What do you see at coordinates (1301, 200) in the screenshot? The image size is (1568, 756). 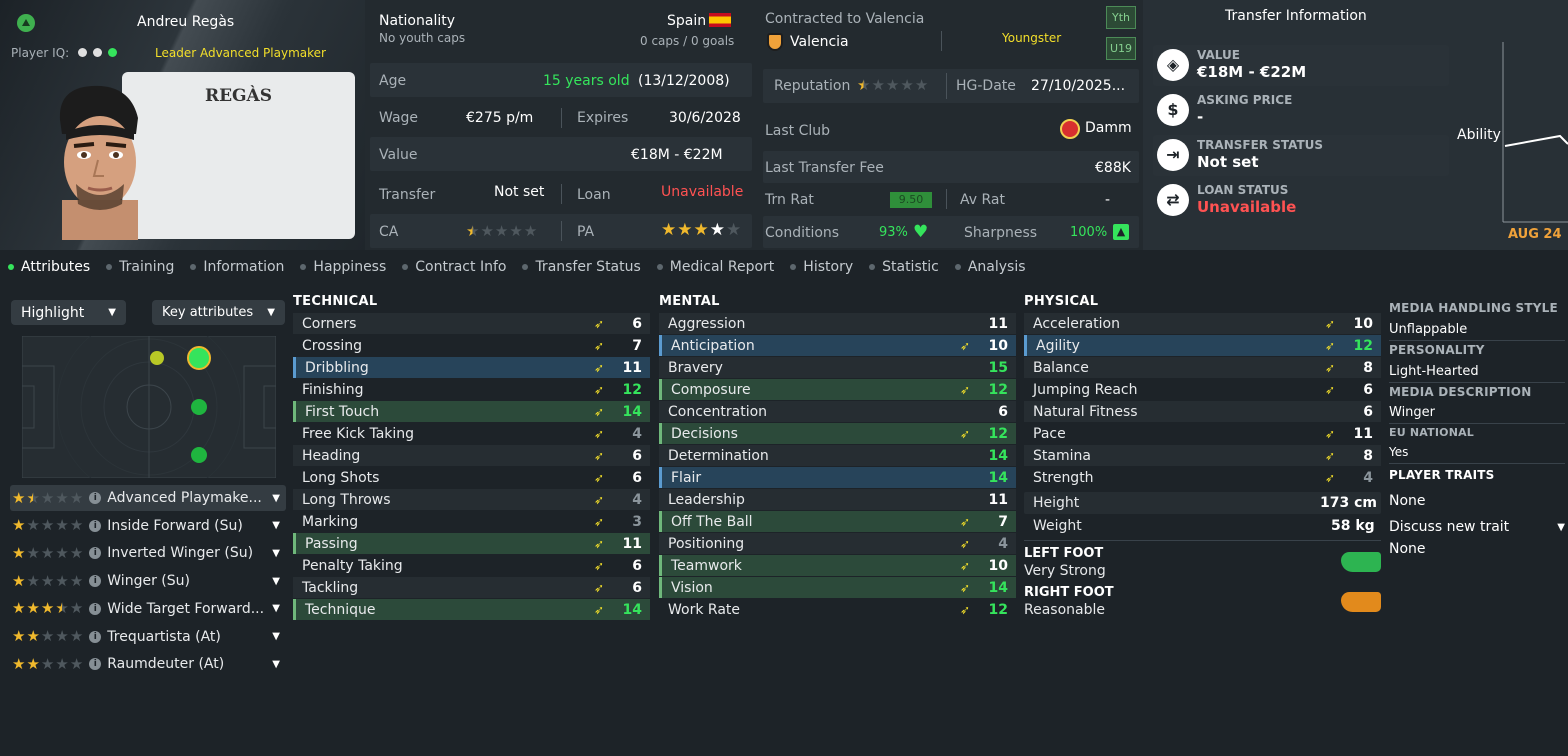 I see `ti-loan-row: ⇄ LOAN STATUS Unavailable` at bounding box center [1301, 200].